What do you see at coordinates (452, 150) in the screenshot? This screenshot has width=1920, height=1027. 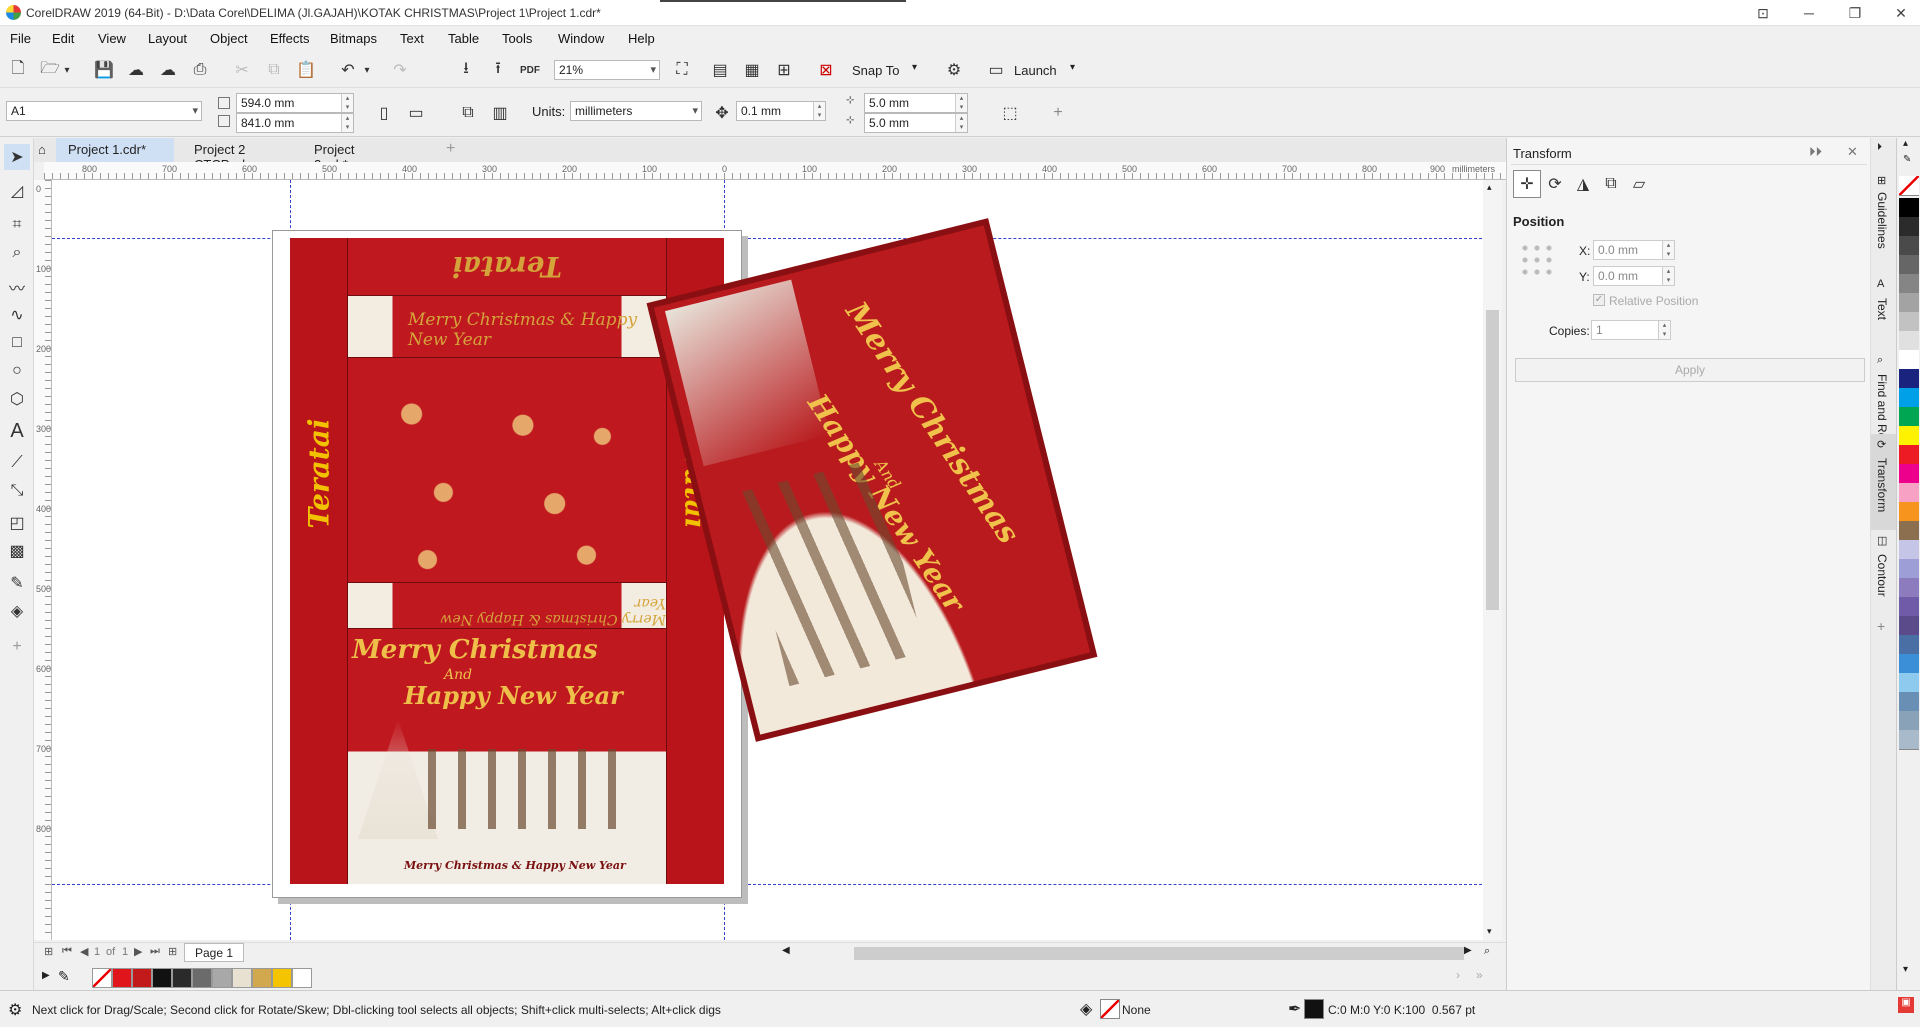 I see `new-tab-icon: +` at bounding box center [452, 150].